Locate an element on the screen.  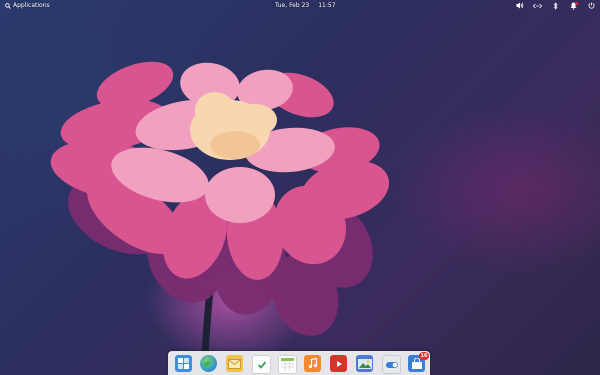
notification-dot is located at coordinates (576, 3).